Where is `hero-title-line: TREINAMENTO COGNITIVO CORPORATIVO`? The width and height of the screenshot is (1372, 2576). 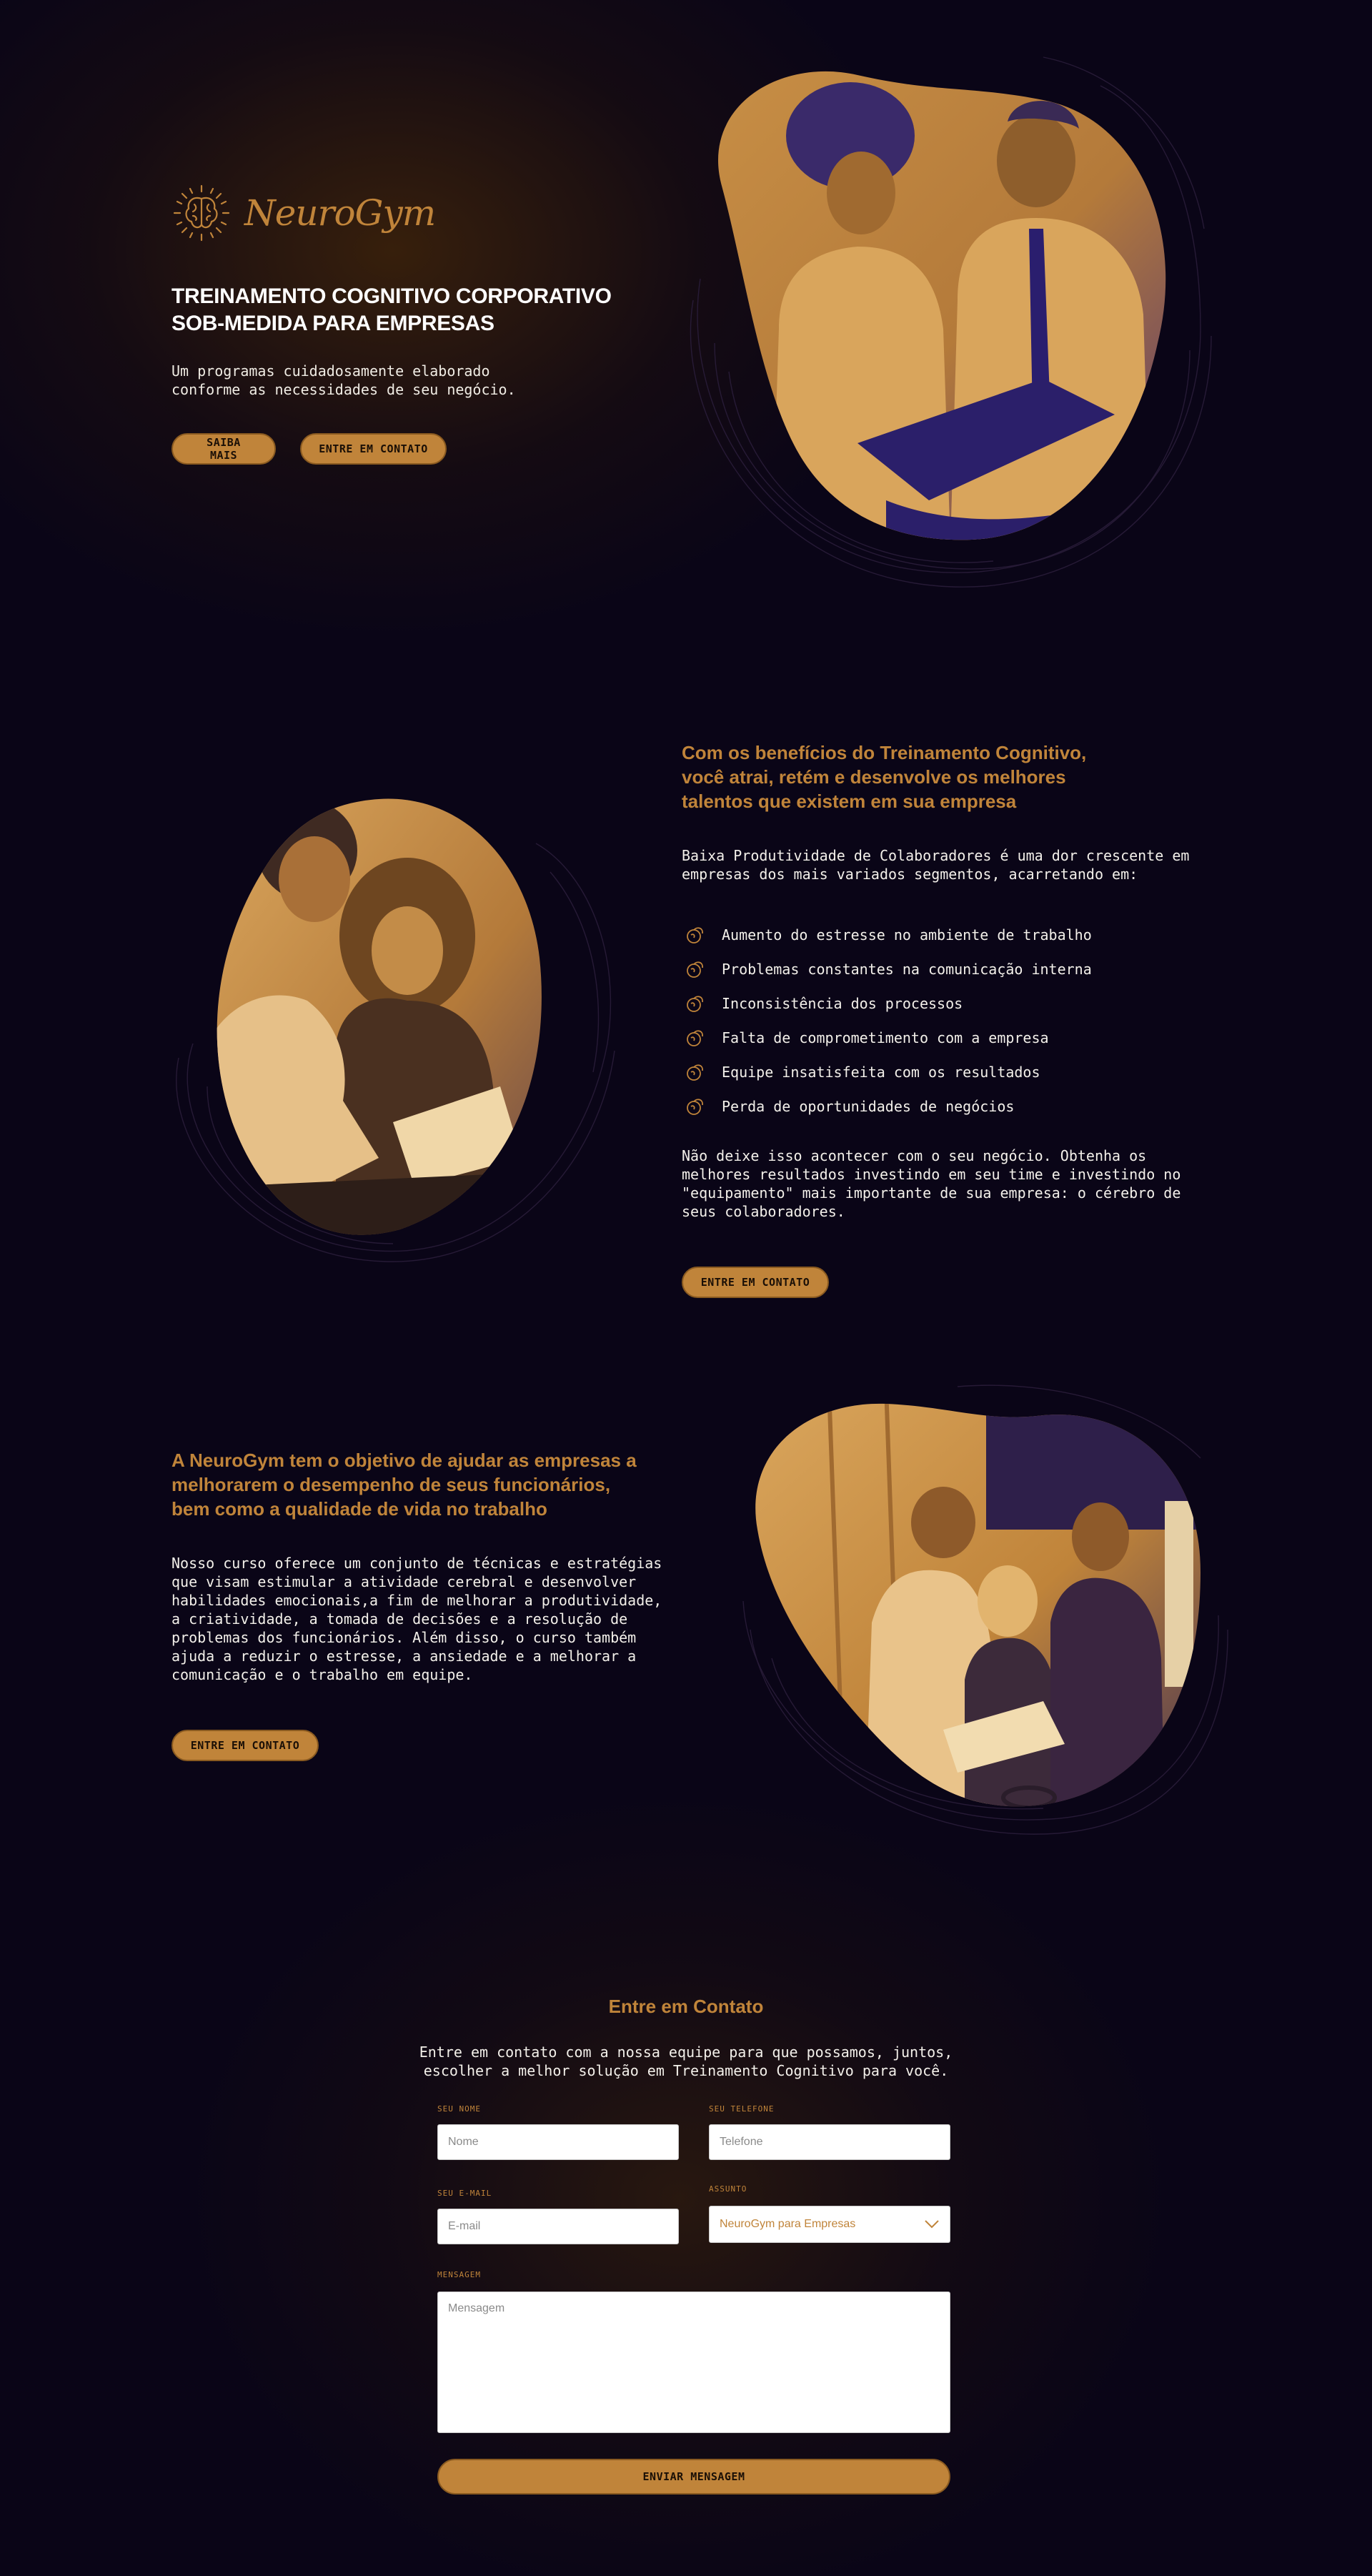
hero-title-line: TREINAMENTO COGNITIVO CORPORATIVO is located at coordinates (392, 296).